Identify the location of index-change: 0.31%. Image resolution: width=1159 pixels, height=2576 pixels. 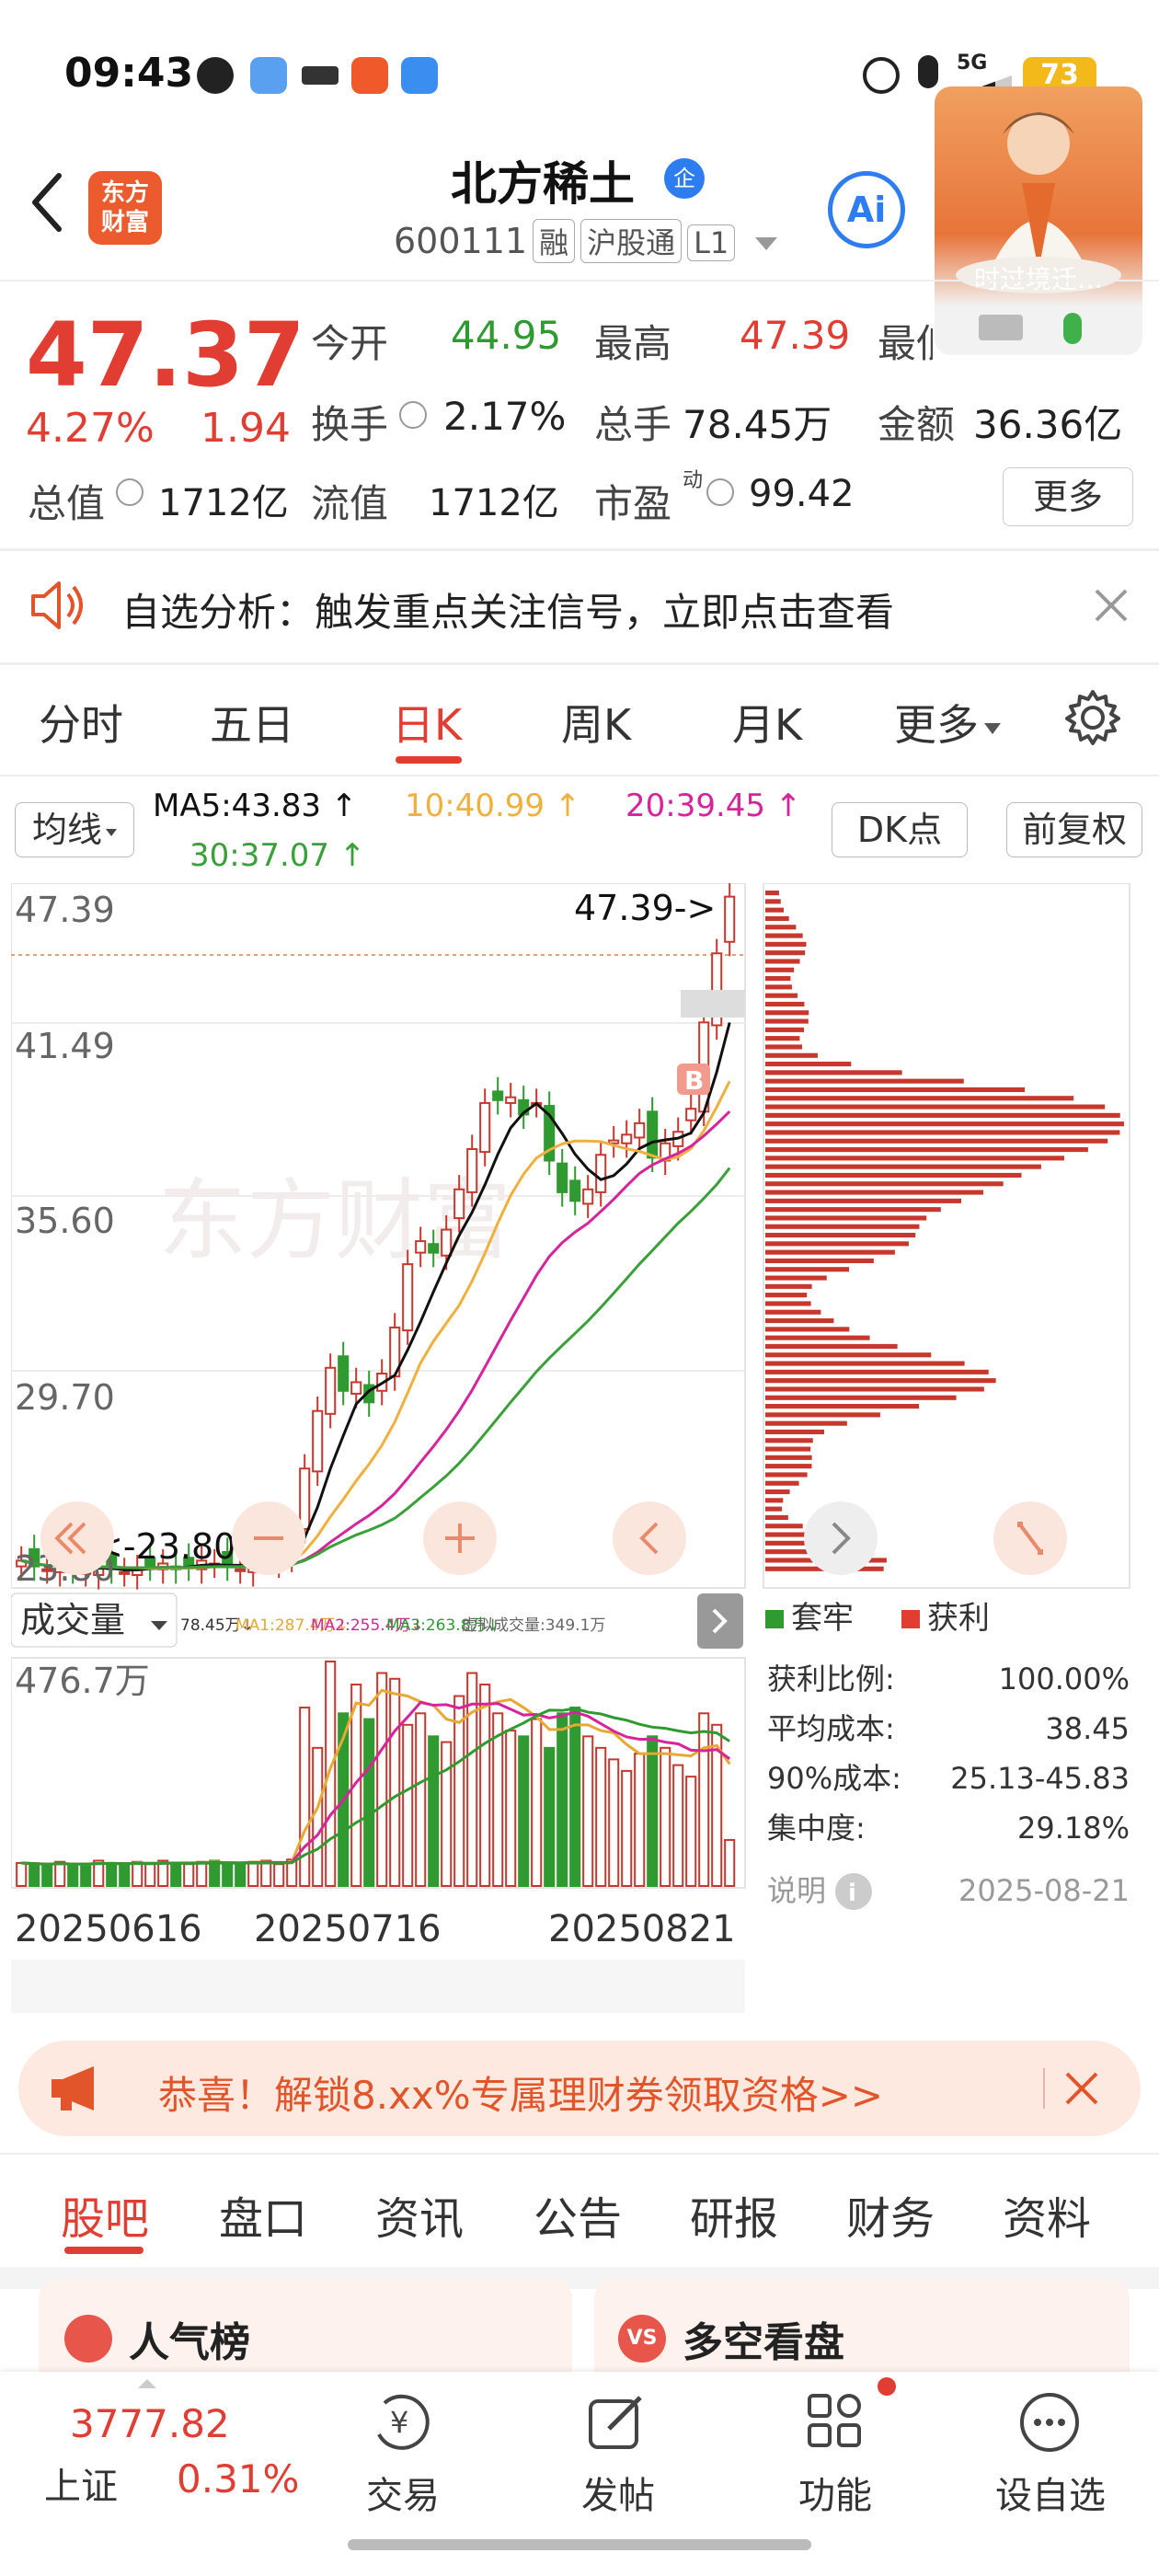
(238, 2478).